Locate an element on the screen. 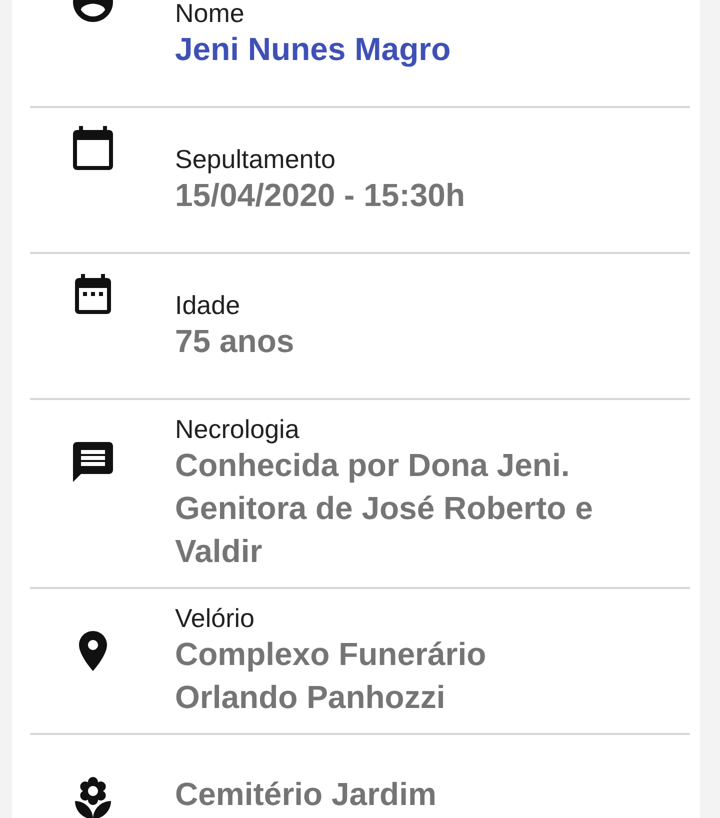  field-value: Conhecida por Dona Jeni. Genitora de José Roberto e Valdir is located at coordinates (384, 508).